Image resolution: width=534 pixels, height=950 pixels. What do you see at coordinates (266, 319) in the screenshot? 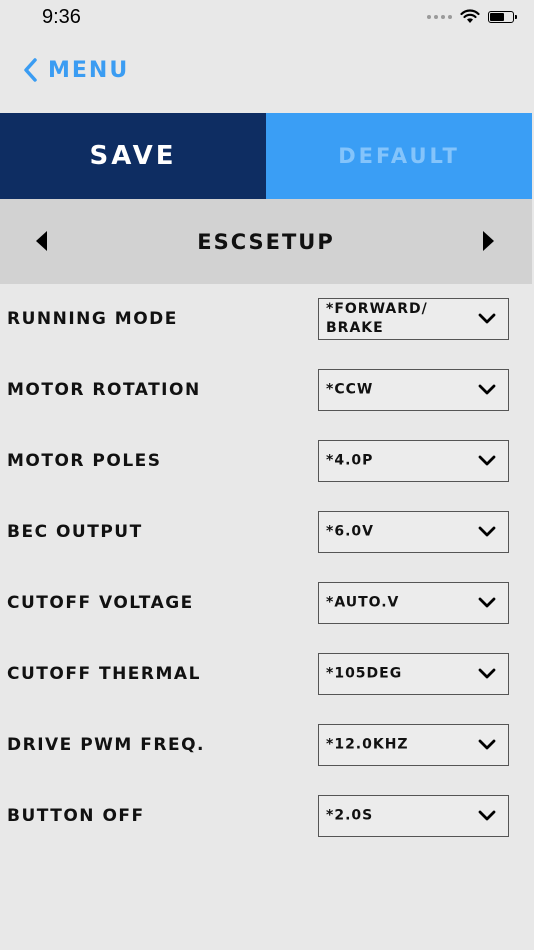
I see `setting-row-running-mode: RUNNING MODE *FORWARD/ BRAKE` at bounding box center [266, 319].